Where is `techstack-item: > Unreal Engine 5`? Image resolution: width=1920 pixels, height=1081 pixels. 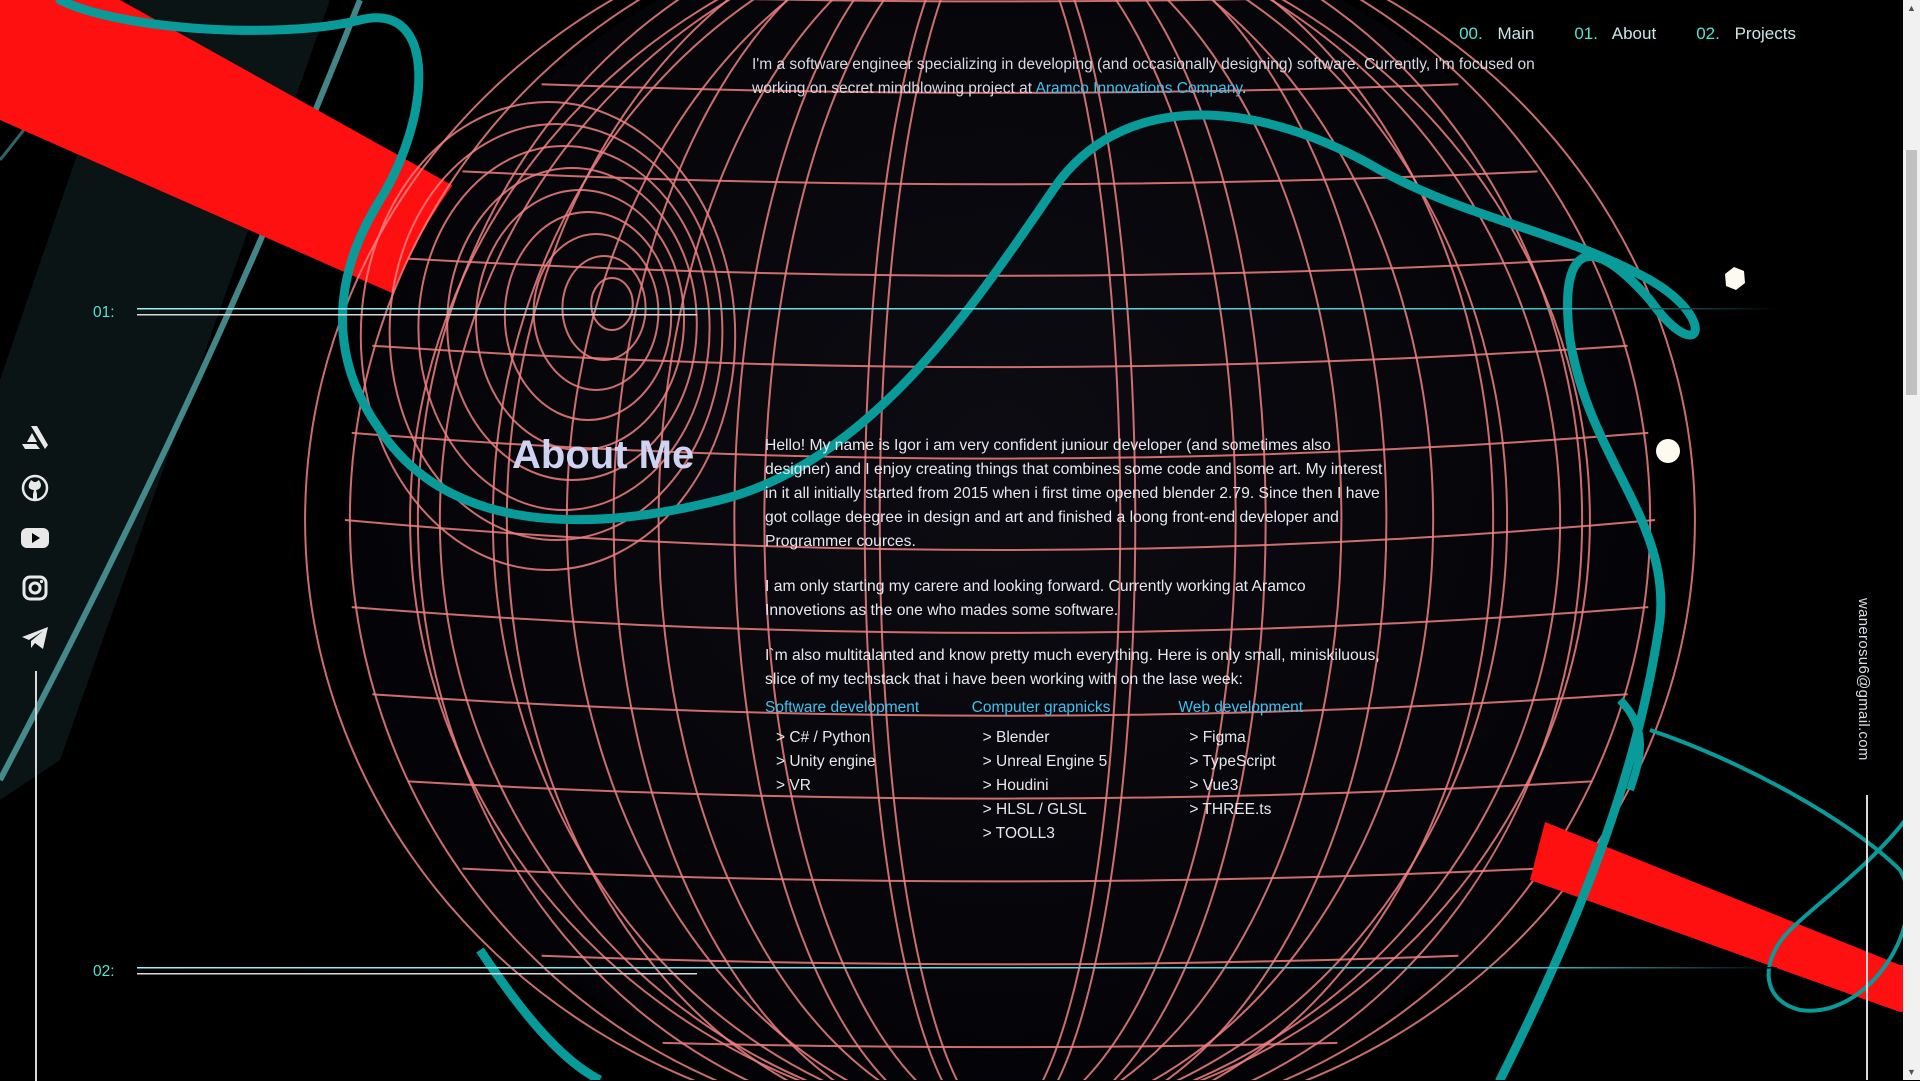
techstack-item: > Unreal Engine 5 is located at coordinates (1045, 761).